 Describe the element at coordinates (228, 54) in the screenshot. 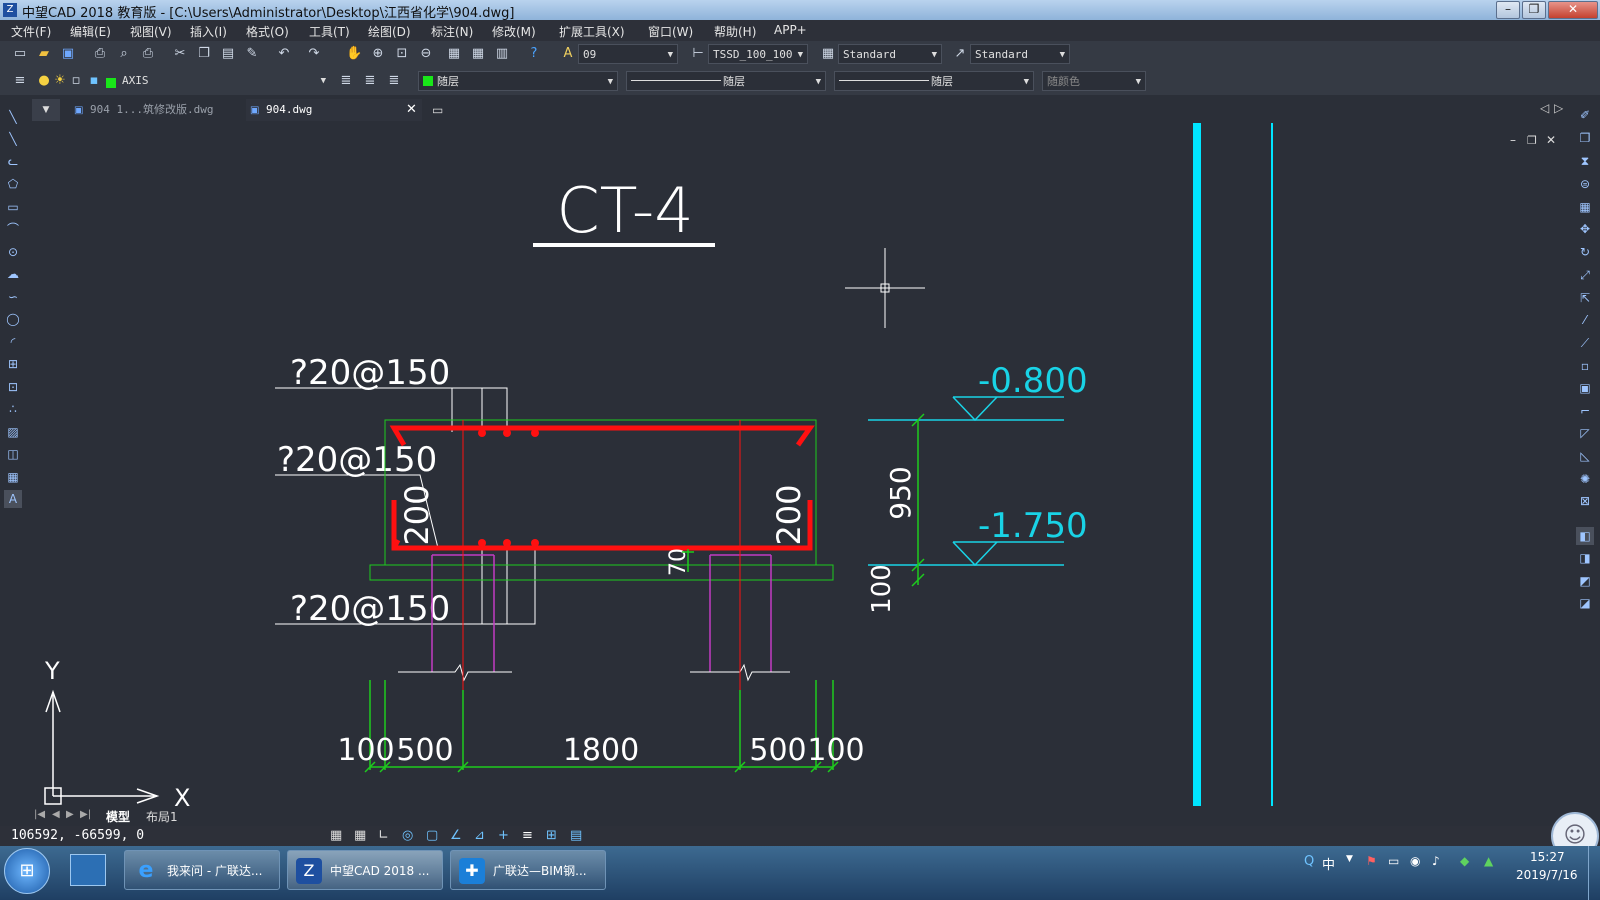

I see `paste-icon: ▤` at that location.